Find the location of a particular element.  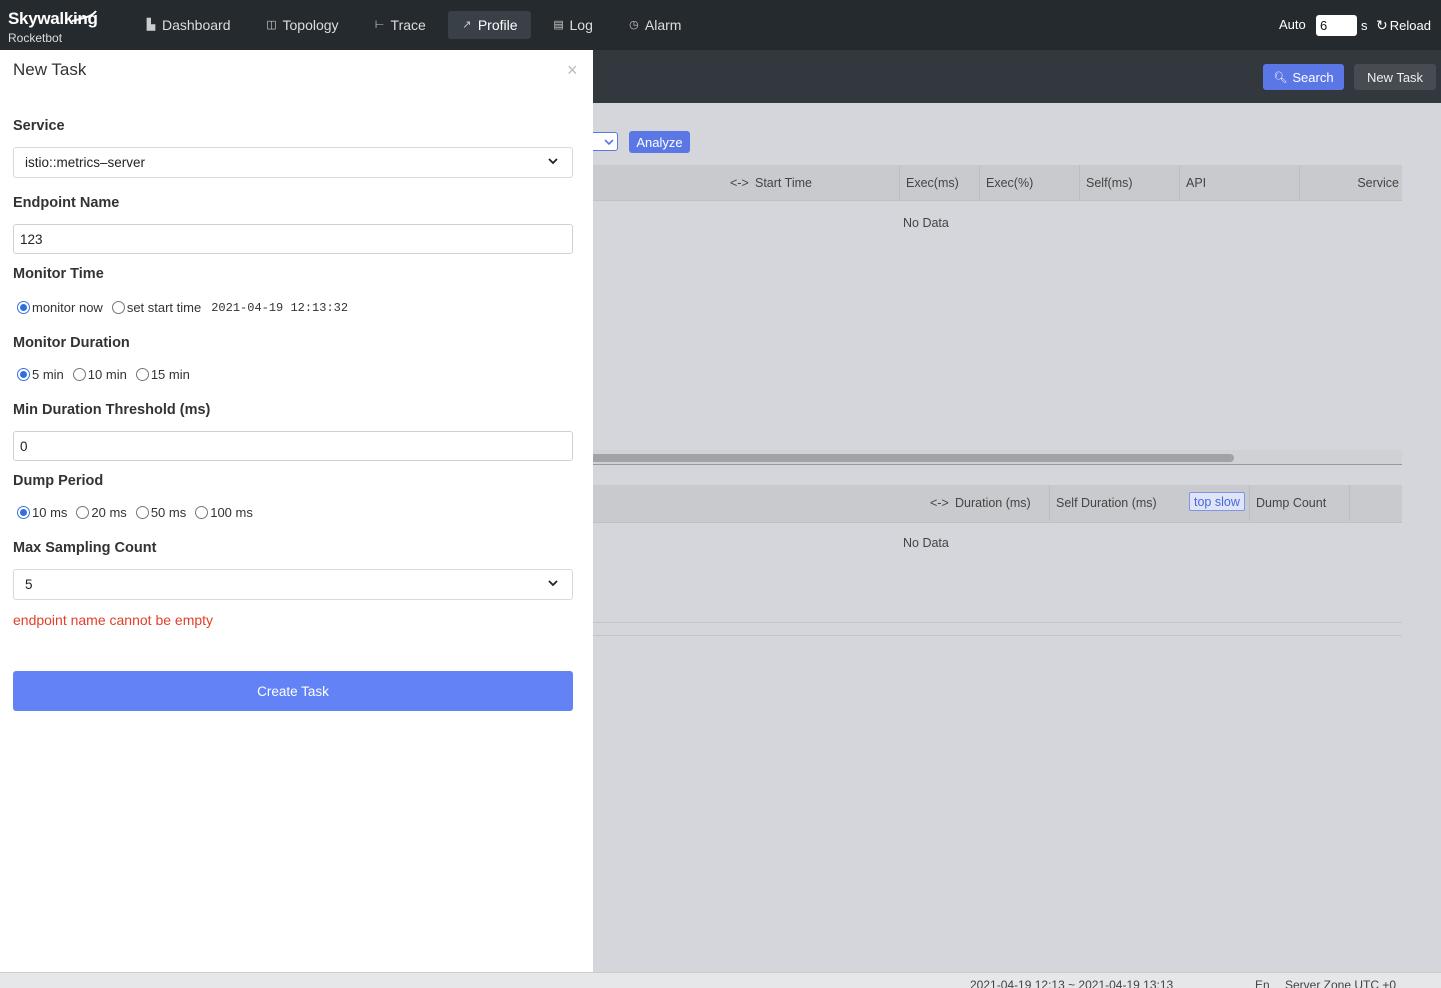

search-icon: 🔍︎ is located at coordinates (1280, 77).